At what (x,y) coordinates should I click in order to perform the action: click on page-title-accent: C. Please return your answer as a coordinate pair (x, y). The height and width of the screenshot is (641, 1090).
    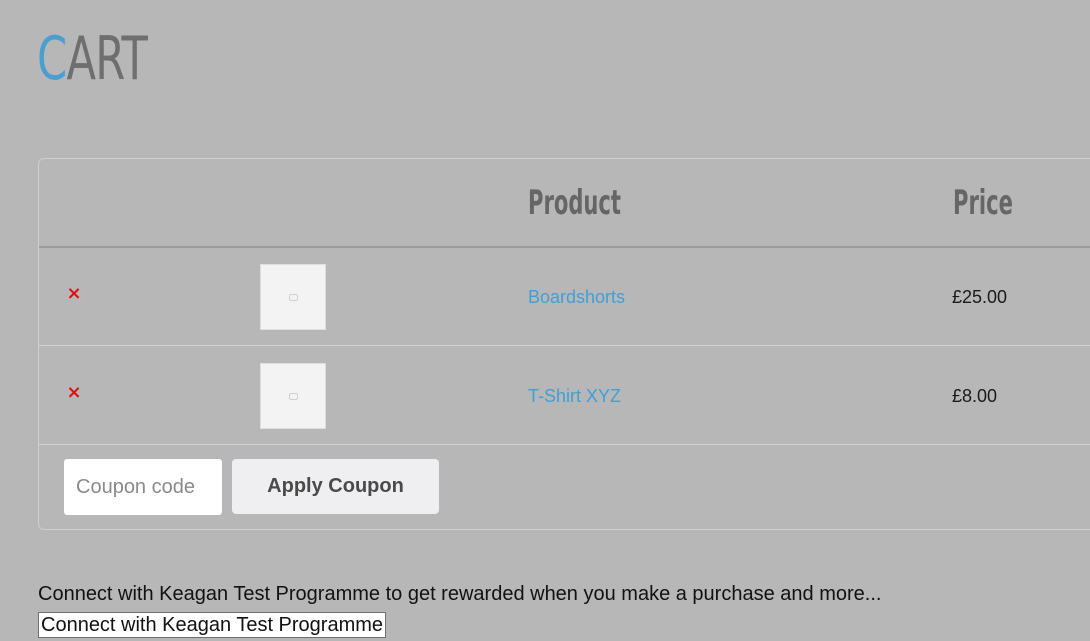
    Looking at the image, I should click on (52, 59).